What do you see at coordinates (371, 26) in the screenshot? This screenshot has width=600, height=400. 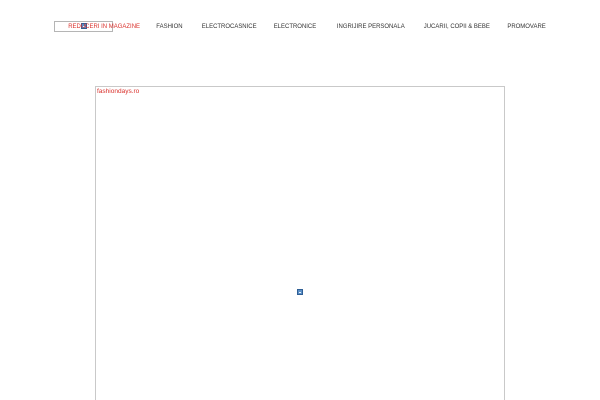 I see `nav-item-ingrijire-personala: INGRIJIRE PERSONALA` at bounding box center [371, 26].